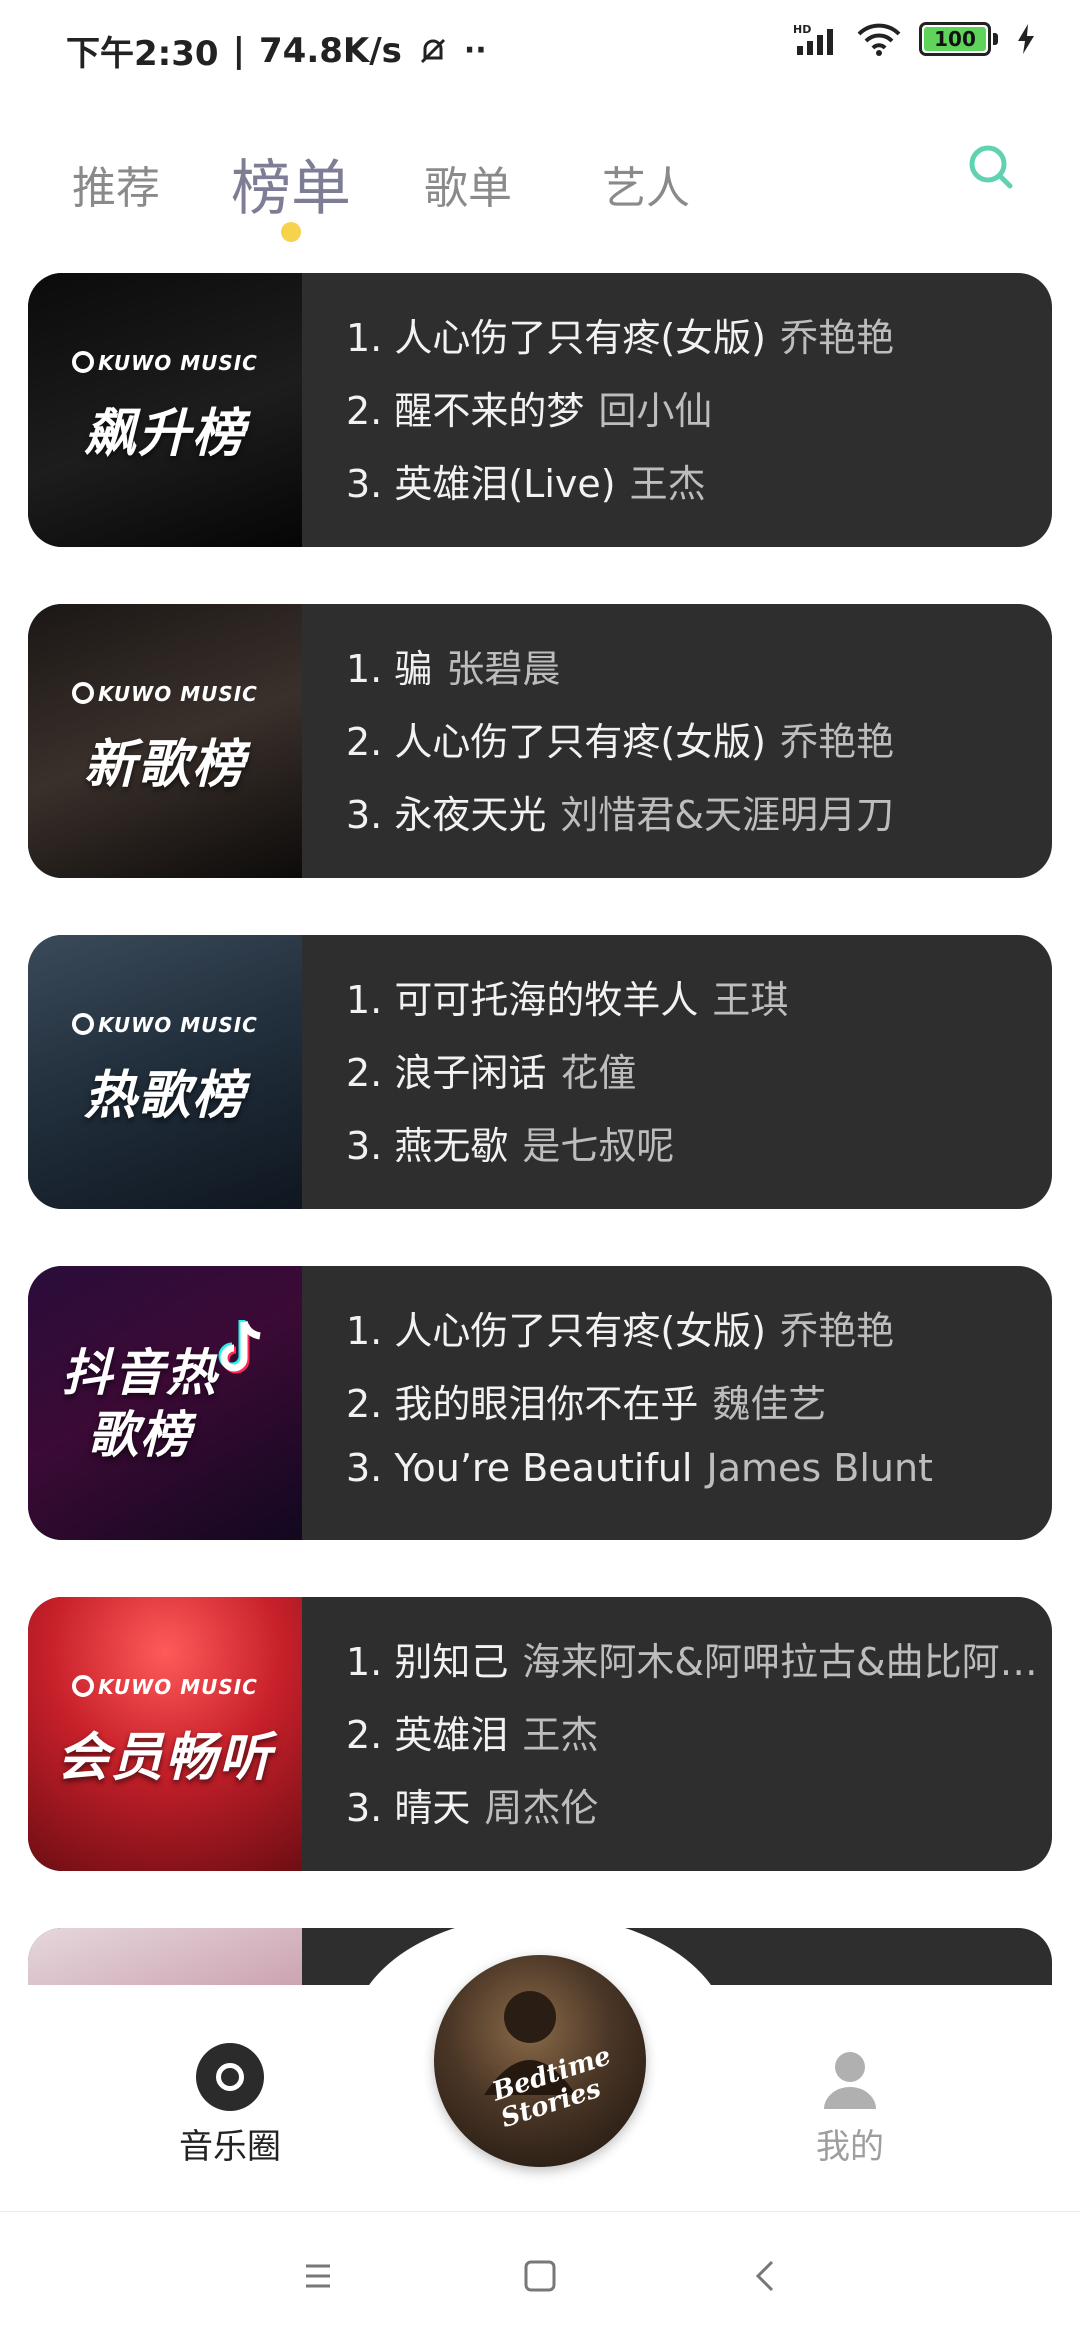 Image resolution: width=1080 pixels, height=2341 pixels. I want to click on chart-cover: KUWO MUSIC 飙升榜, so click(165, 410).